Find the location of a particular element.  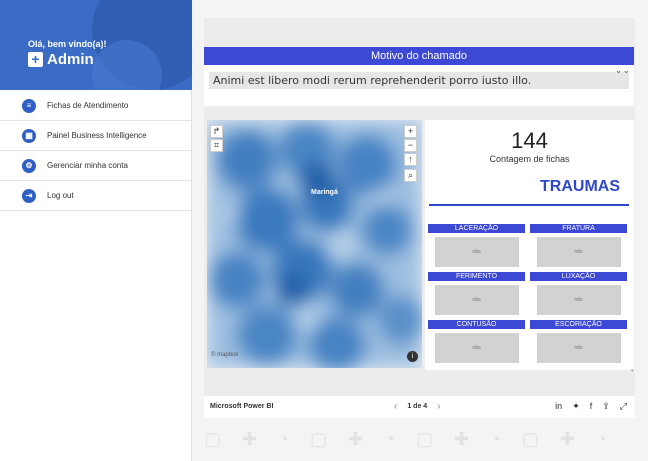

user-name: + Admin is located at coordinates (61, 59).